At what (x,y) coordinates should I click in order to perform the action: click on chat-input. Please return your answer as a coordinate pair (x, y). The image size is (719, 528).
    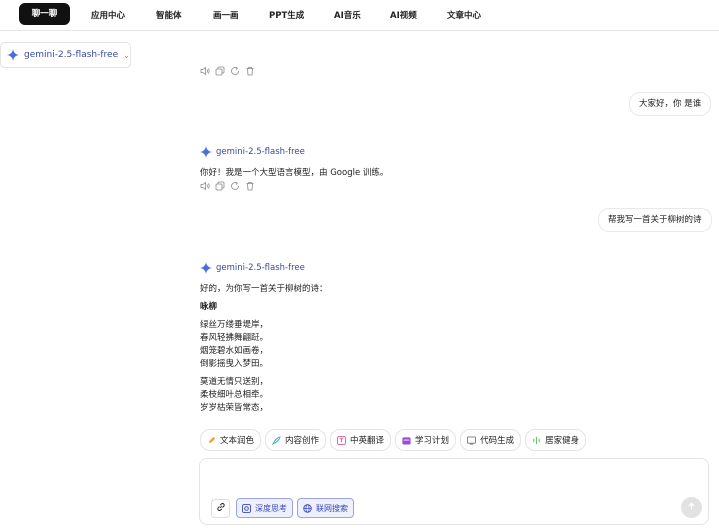
    Looking at the image, I should click on (443, 480).